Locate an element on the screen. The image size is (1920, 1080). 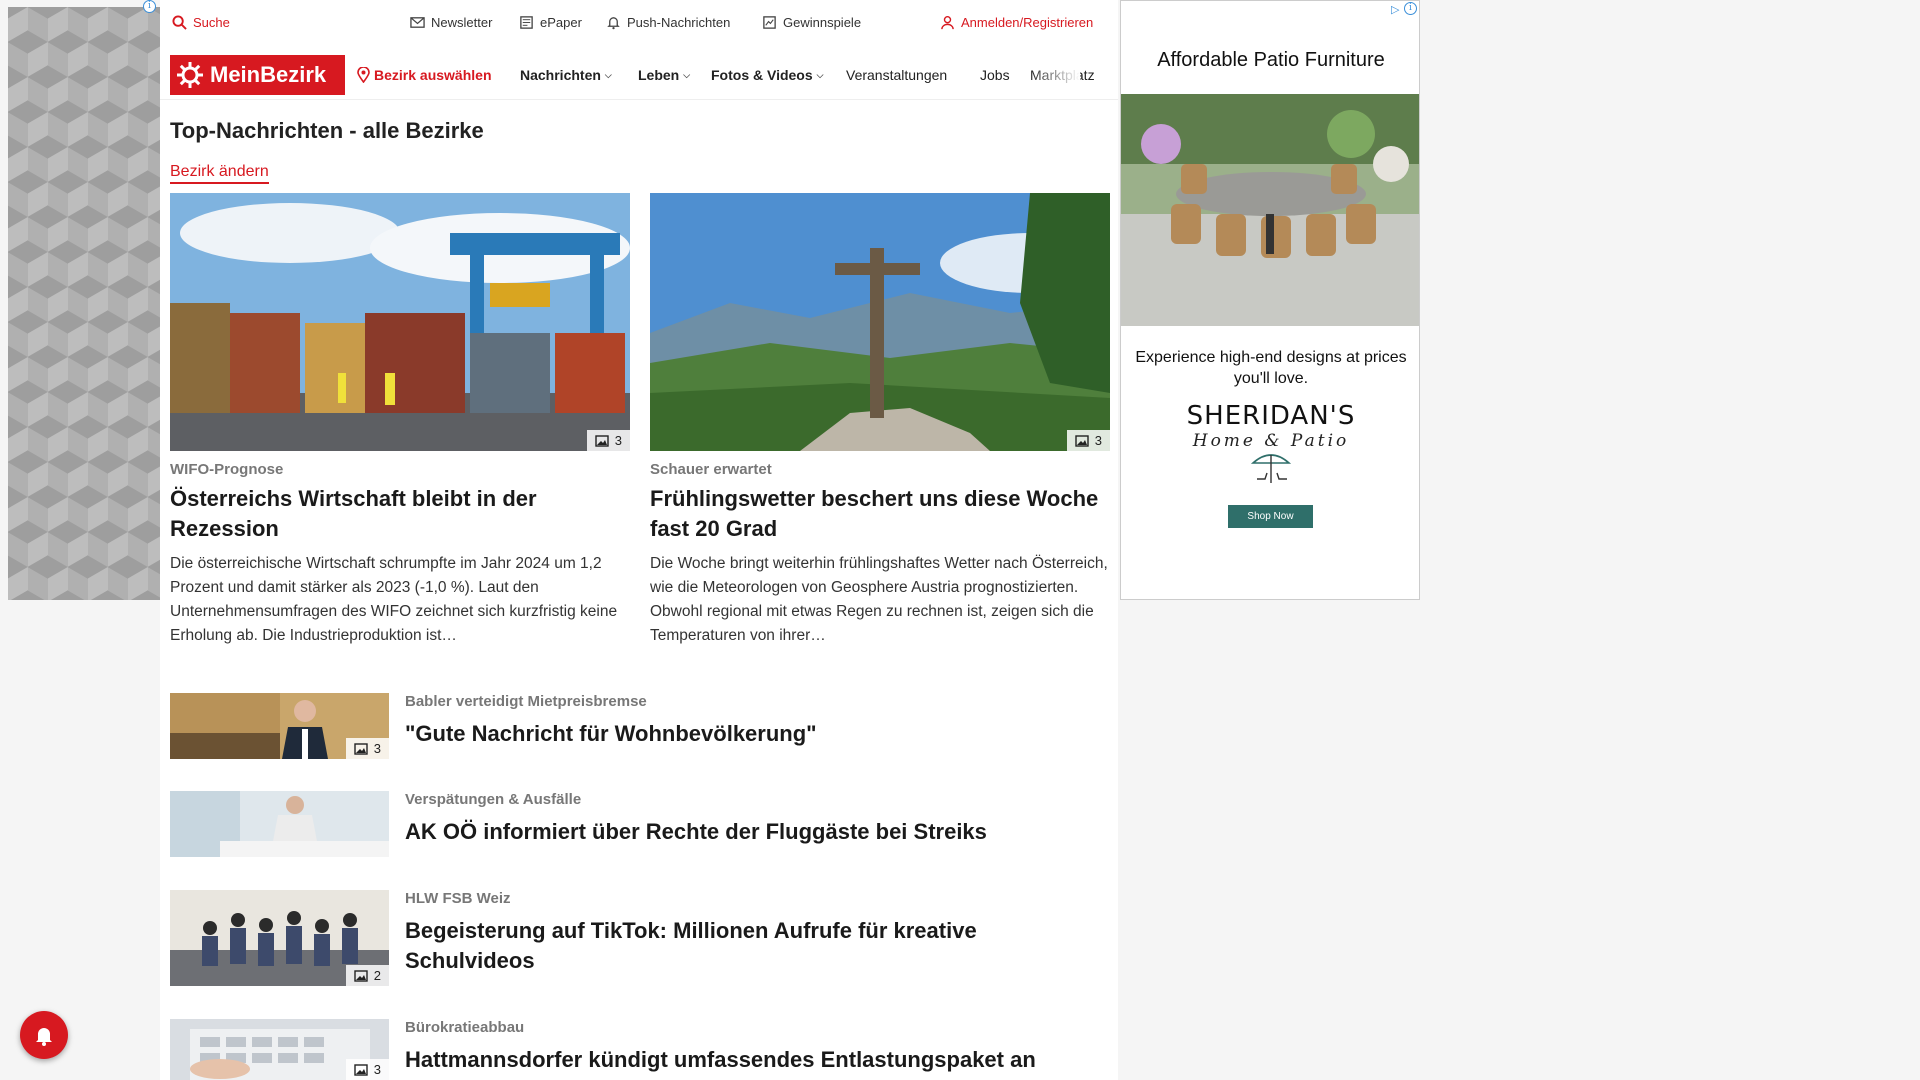
nav-veranstaltungen-label: Veranstaltungen is located at coordinates (897, 75).